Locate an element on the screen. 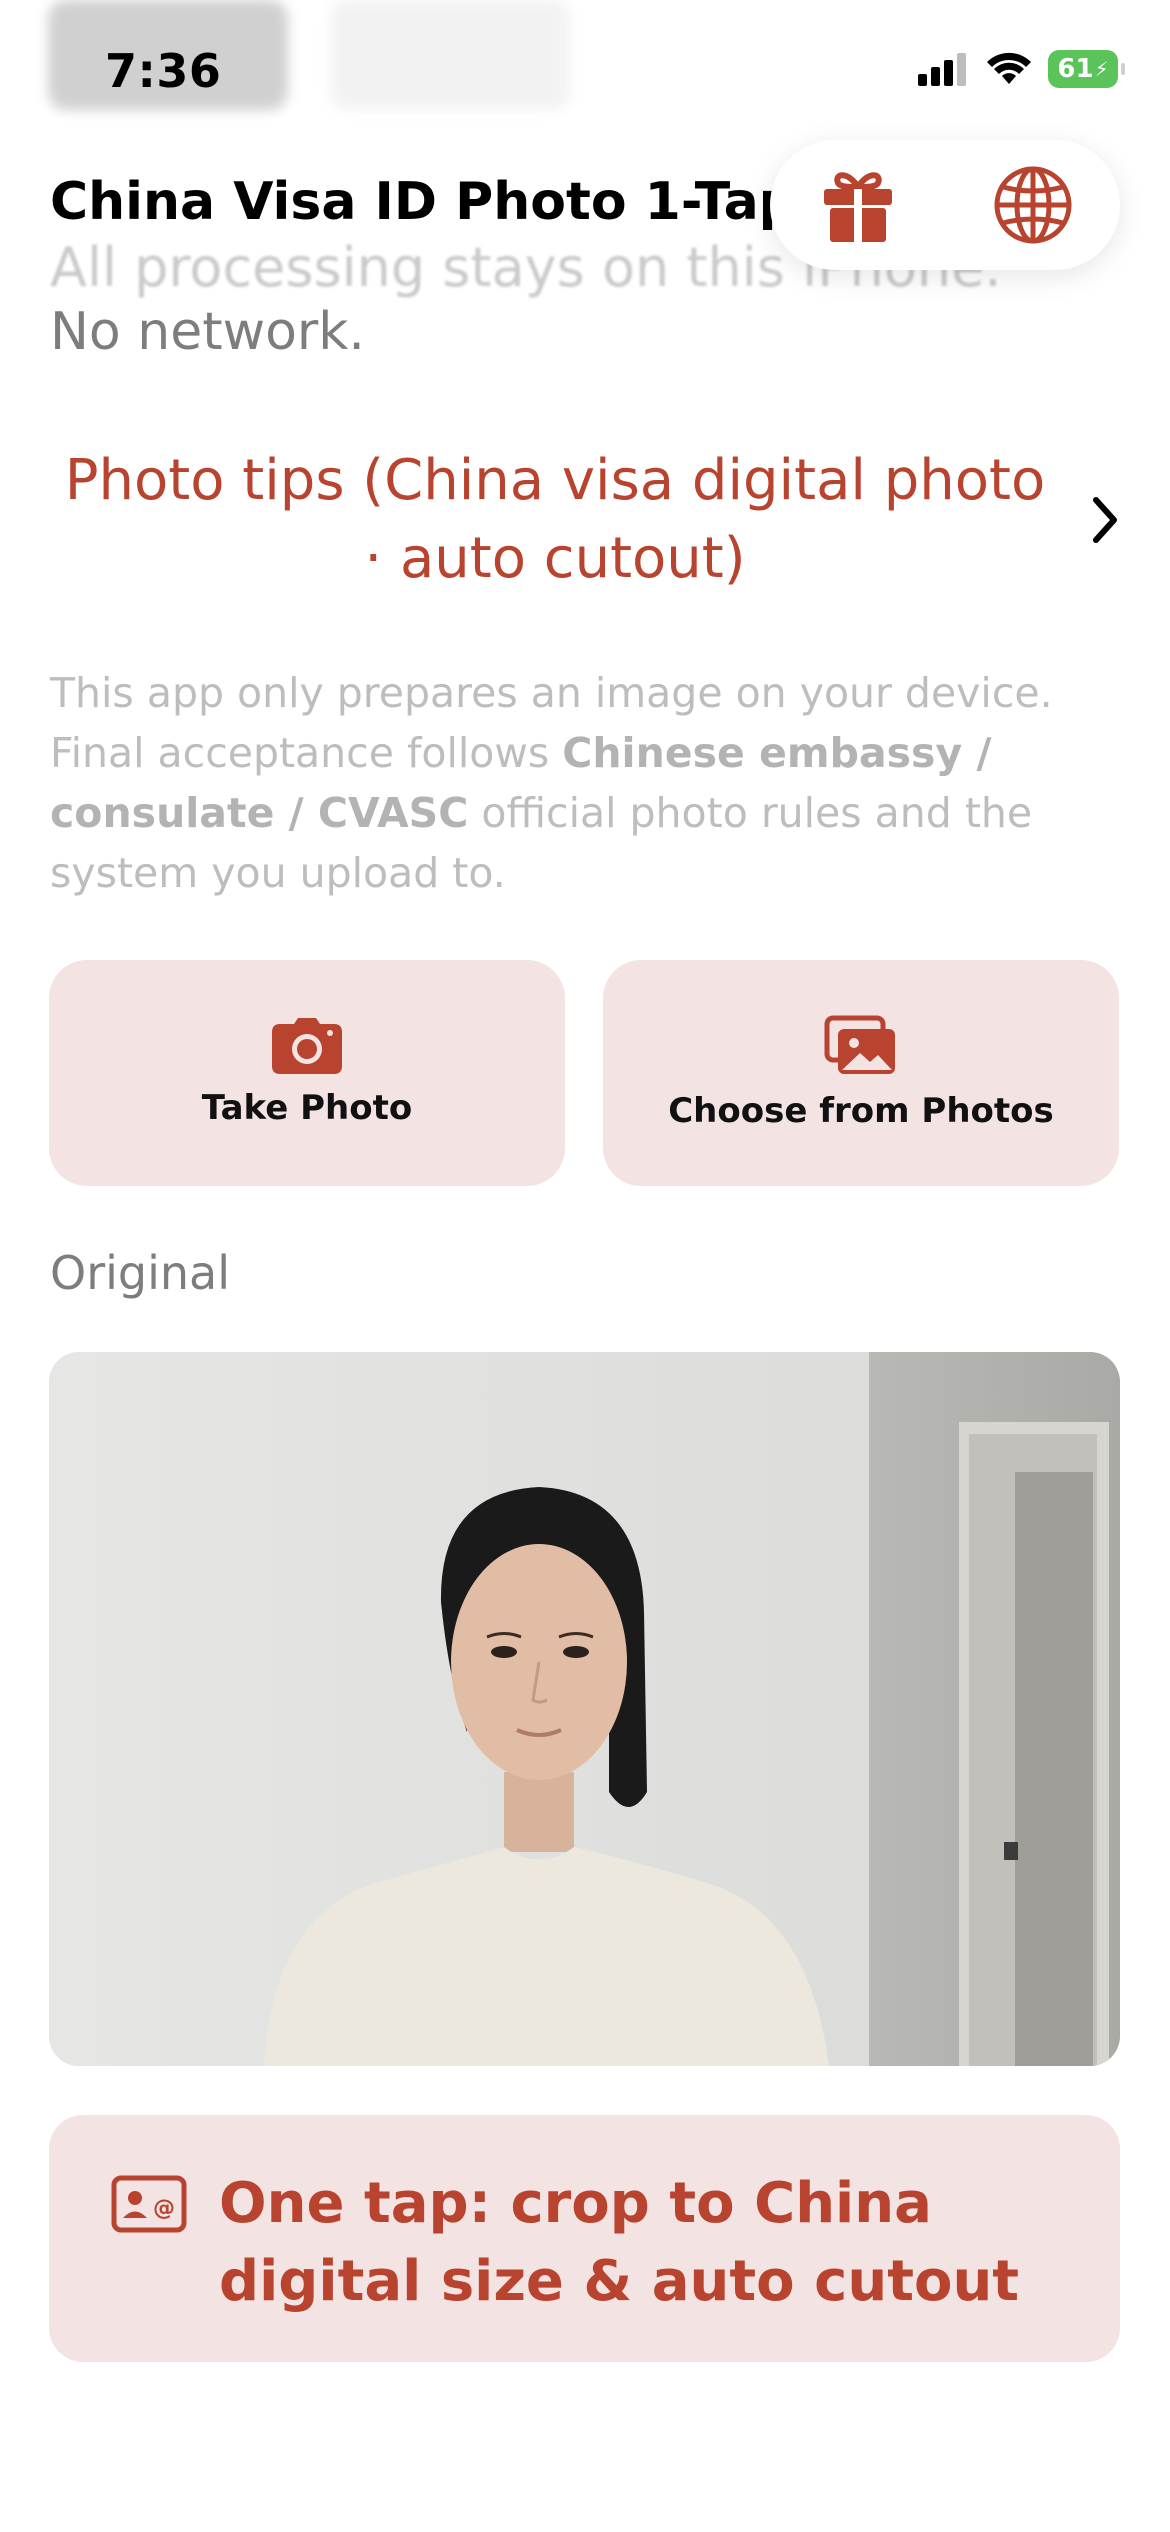  take-photo-label: Take Photo is located at coordinates (307, 1108).